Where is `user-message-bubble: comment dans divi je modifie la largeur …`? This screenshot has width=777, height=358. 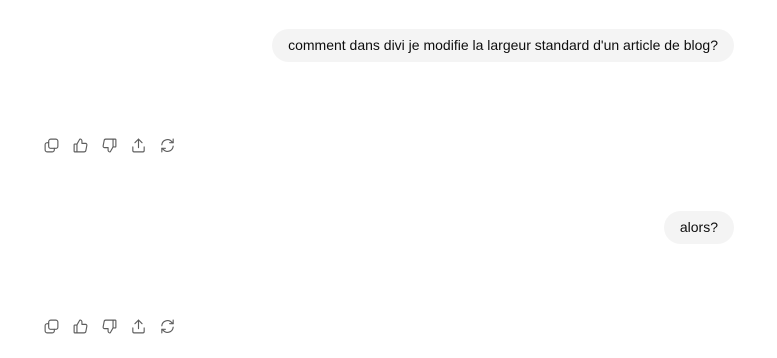
user-message-bubble: comment dans divi je modifie la largeur … is located at coordinates (503, 45).